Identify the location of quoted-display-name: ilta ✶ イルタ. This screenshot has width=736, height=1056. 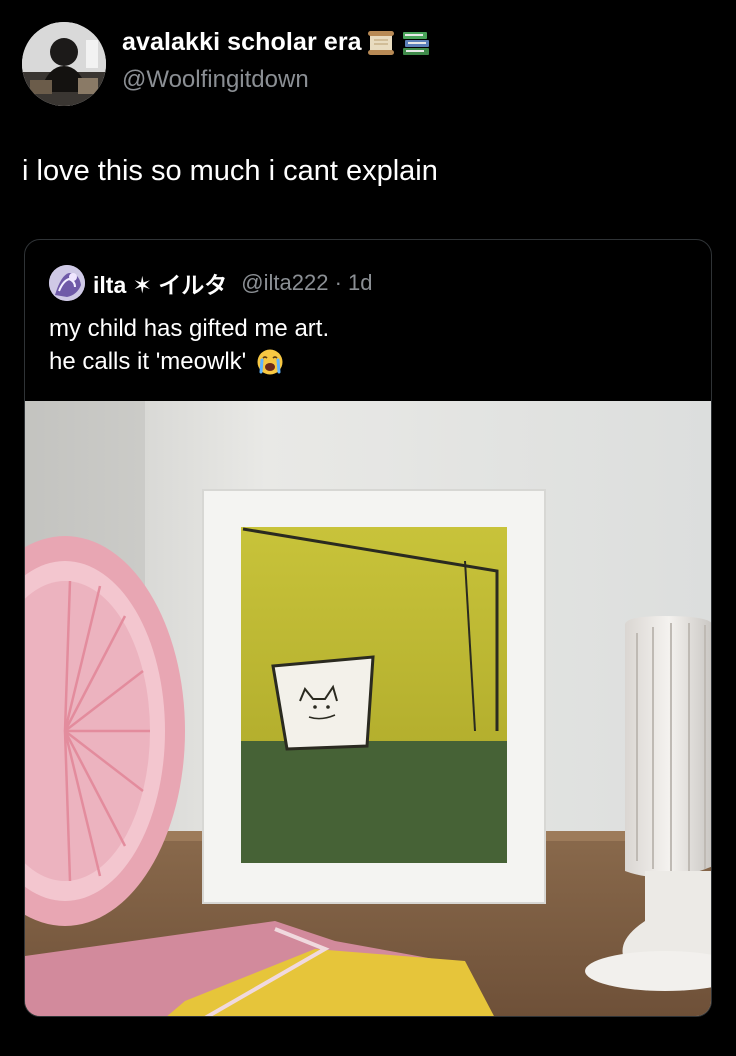
(160, 283).